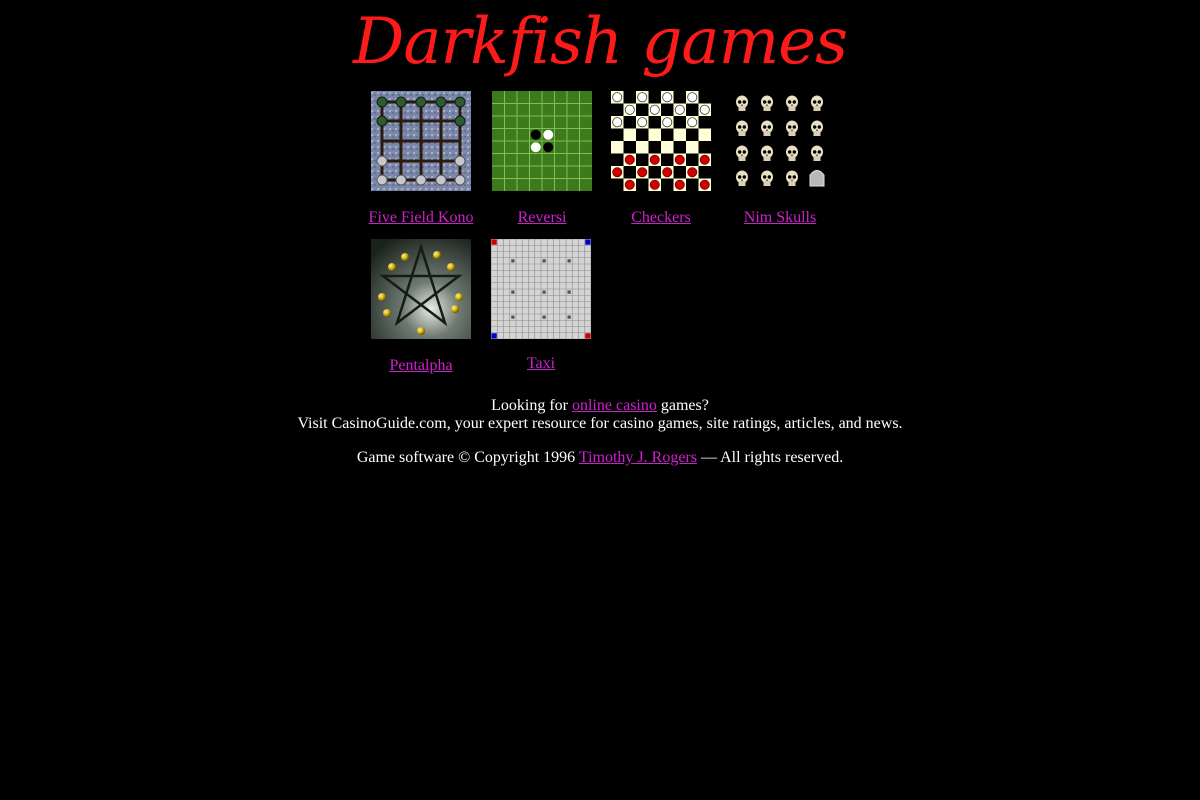 This screenshot has height=800, width=1200. What do you see at coordinates (421, 141) in the screenshot?
I see `five-field-kono-thumbnail` at bounding box center [421, 141].